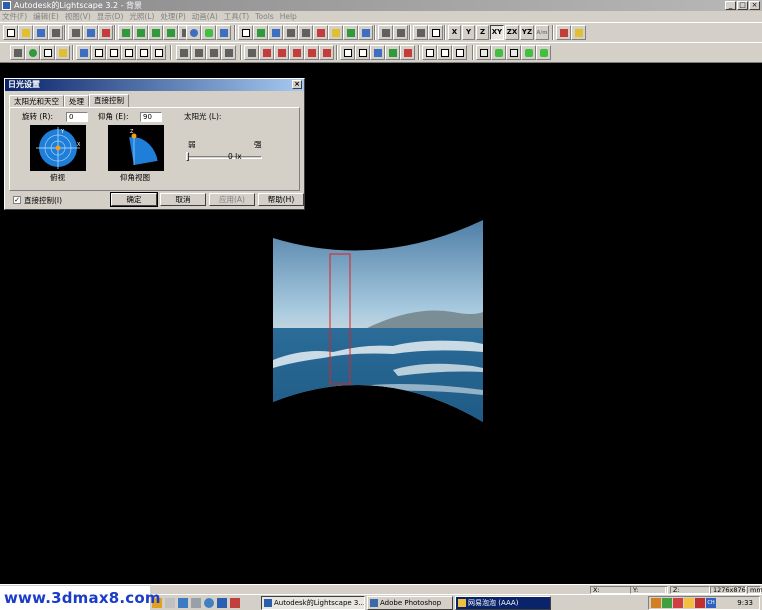 Image resolution: width=762 pixels, height=610 pixels. What do you see at coordinates (513, 52) in the screenshot?
I see `cube-grey-2-icon` at bounding box center [513, 52].